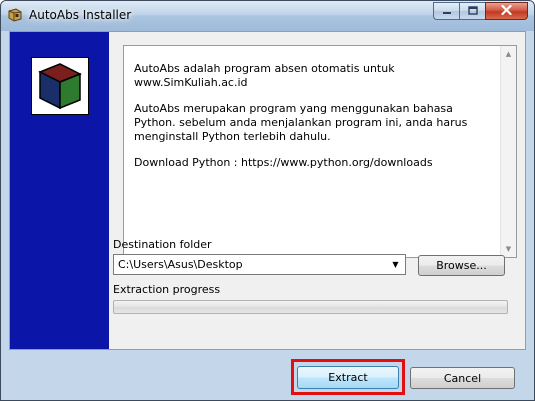  What do you see at coordinates (267, 16) in the screenshot?
I see `title-bar: AutoAbs Installer` at bounding box center [267, 16].